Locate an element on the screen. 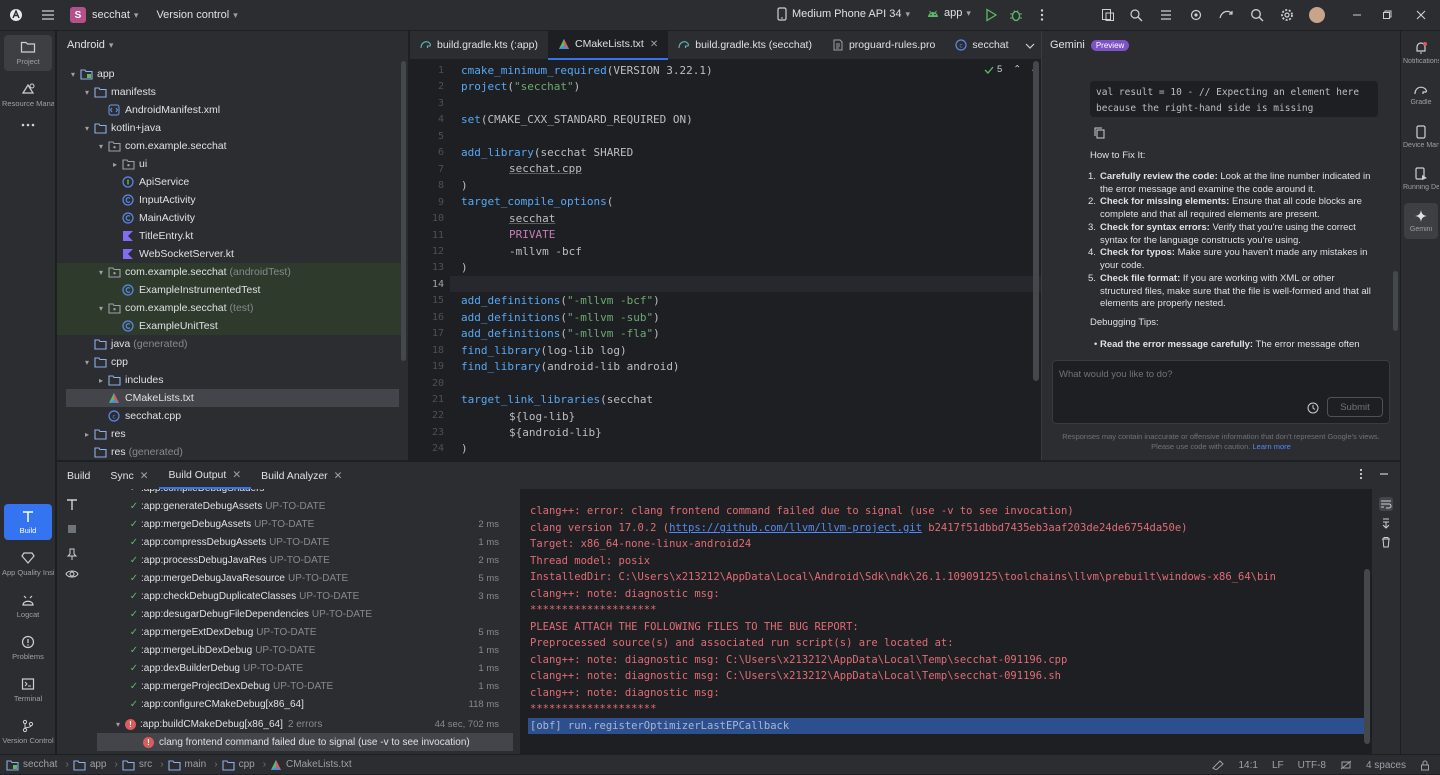  breadcrumb-item: secchat is located at coordinates (31, 765).